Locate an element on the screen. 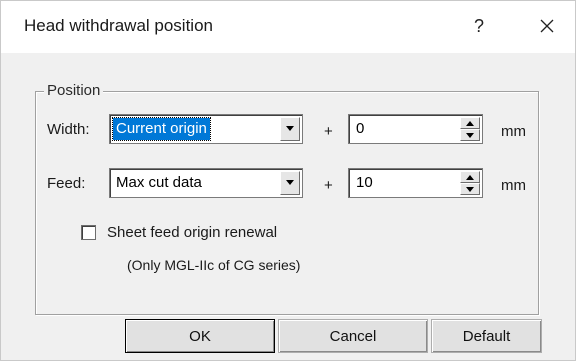 Image resolution: width=576 pixels, height=361 pixels. width-origin-select: Current origin is located at coordinates (206, 129).